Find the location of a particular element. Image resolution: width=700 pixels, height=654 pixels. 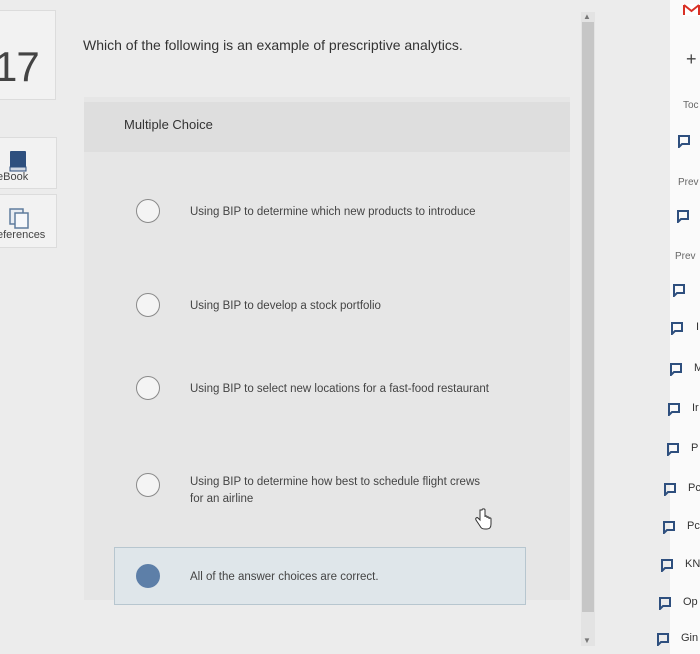

answer-choice-2: Using BIP to develop a stock portfolio is located at coordinates (320, 307).